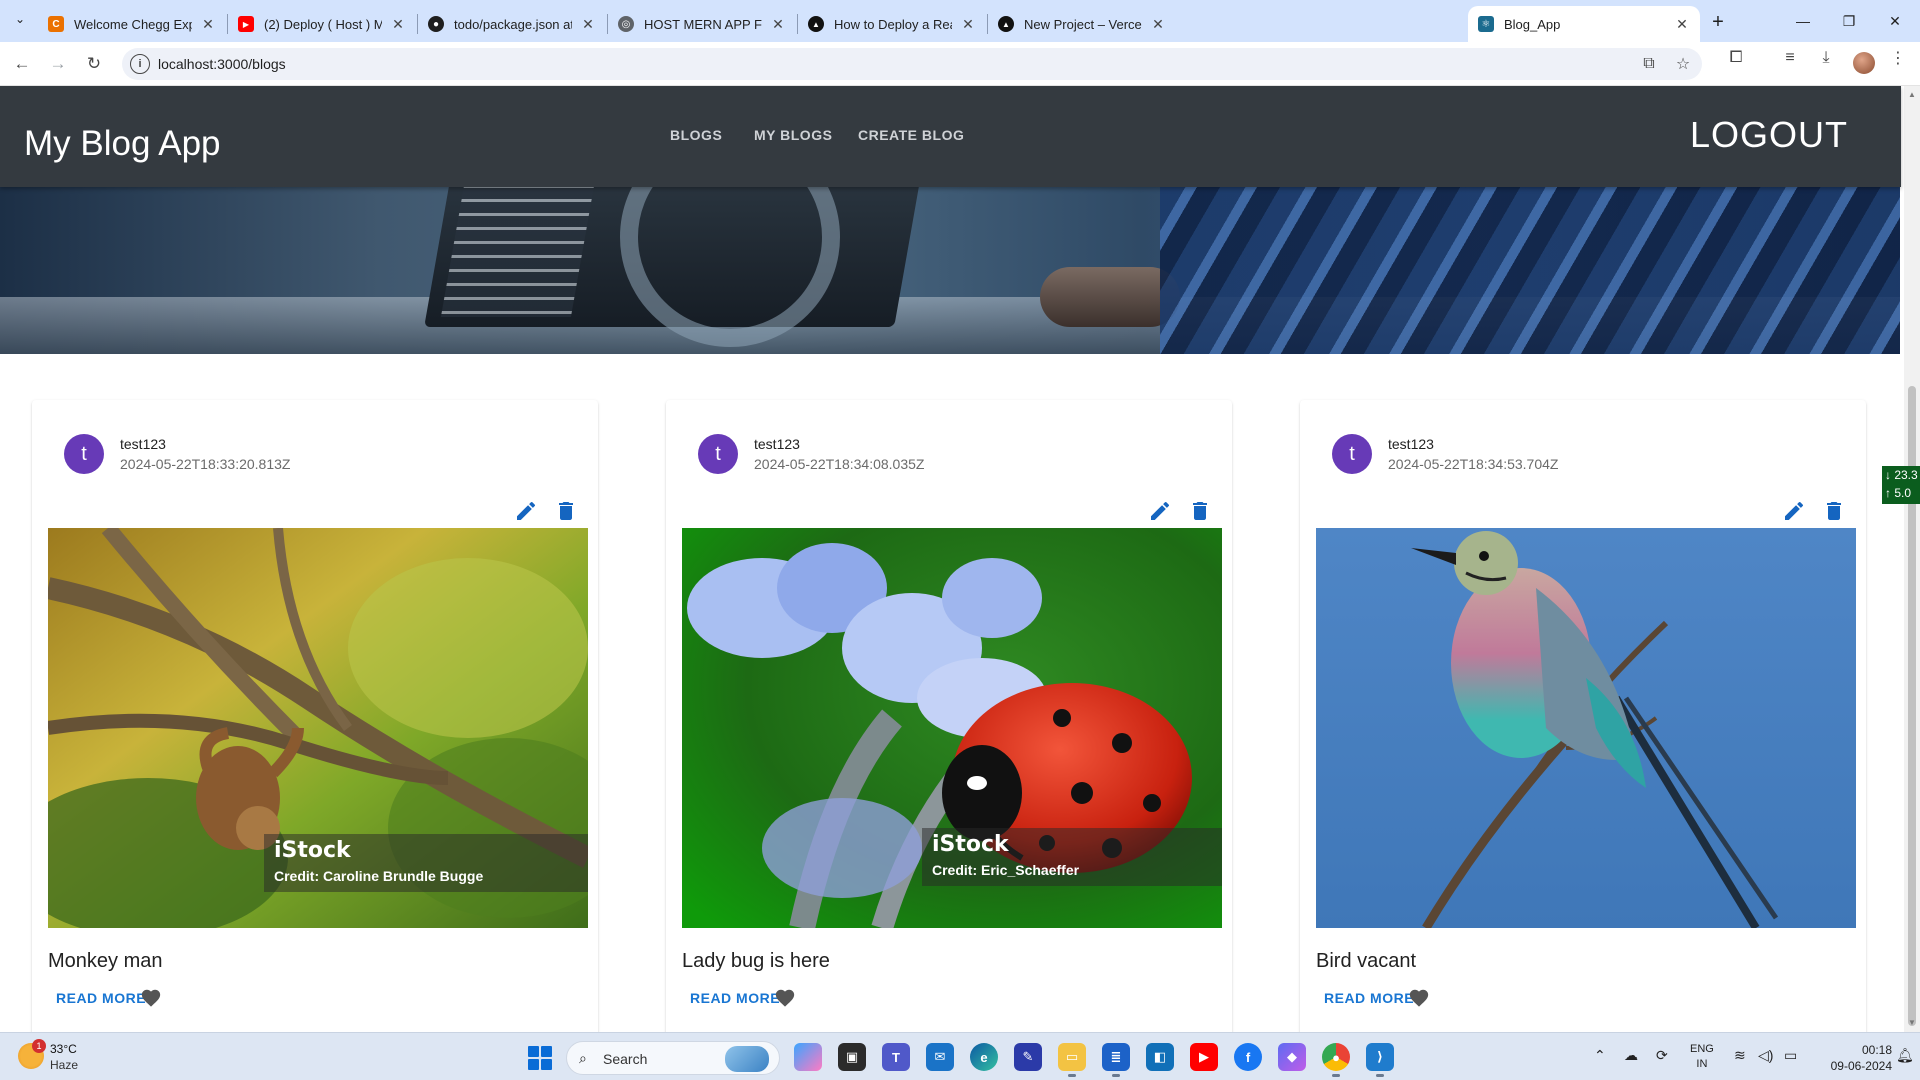 The height and width of the screenshot is (1080, 1920). Describe the element at coordinates (1769, 135) in the screenshot. I see `logout-button: LOGOUT` at that location.